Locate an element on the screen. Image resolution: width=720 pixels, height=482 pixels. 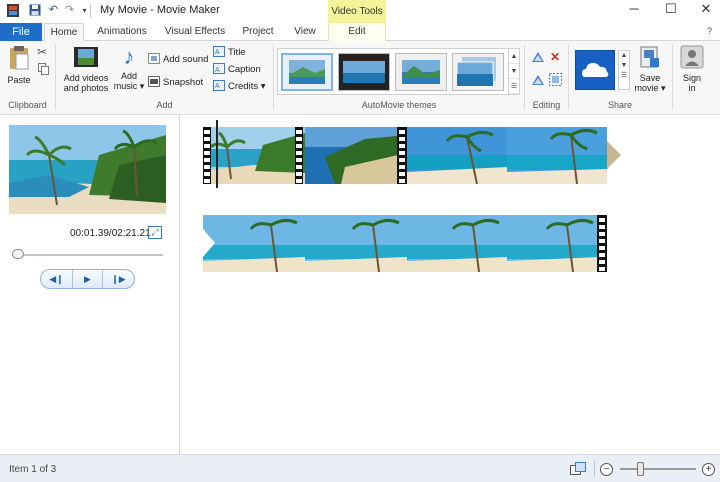
themes-scroll-up-icon: ▲ is located at coordinates (514, 56).